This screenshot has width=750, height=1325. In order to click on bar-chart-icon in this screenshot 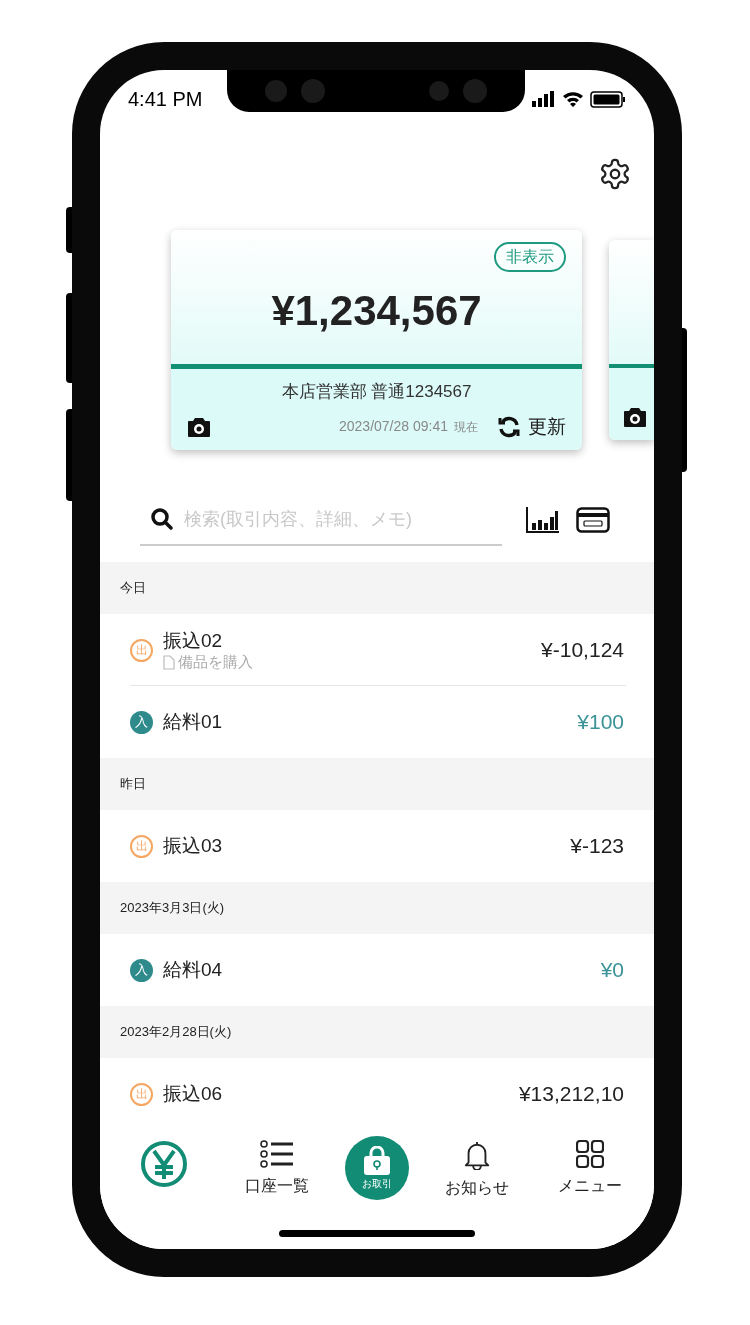, I will do `click(543, 520)`.